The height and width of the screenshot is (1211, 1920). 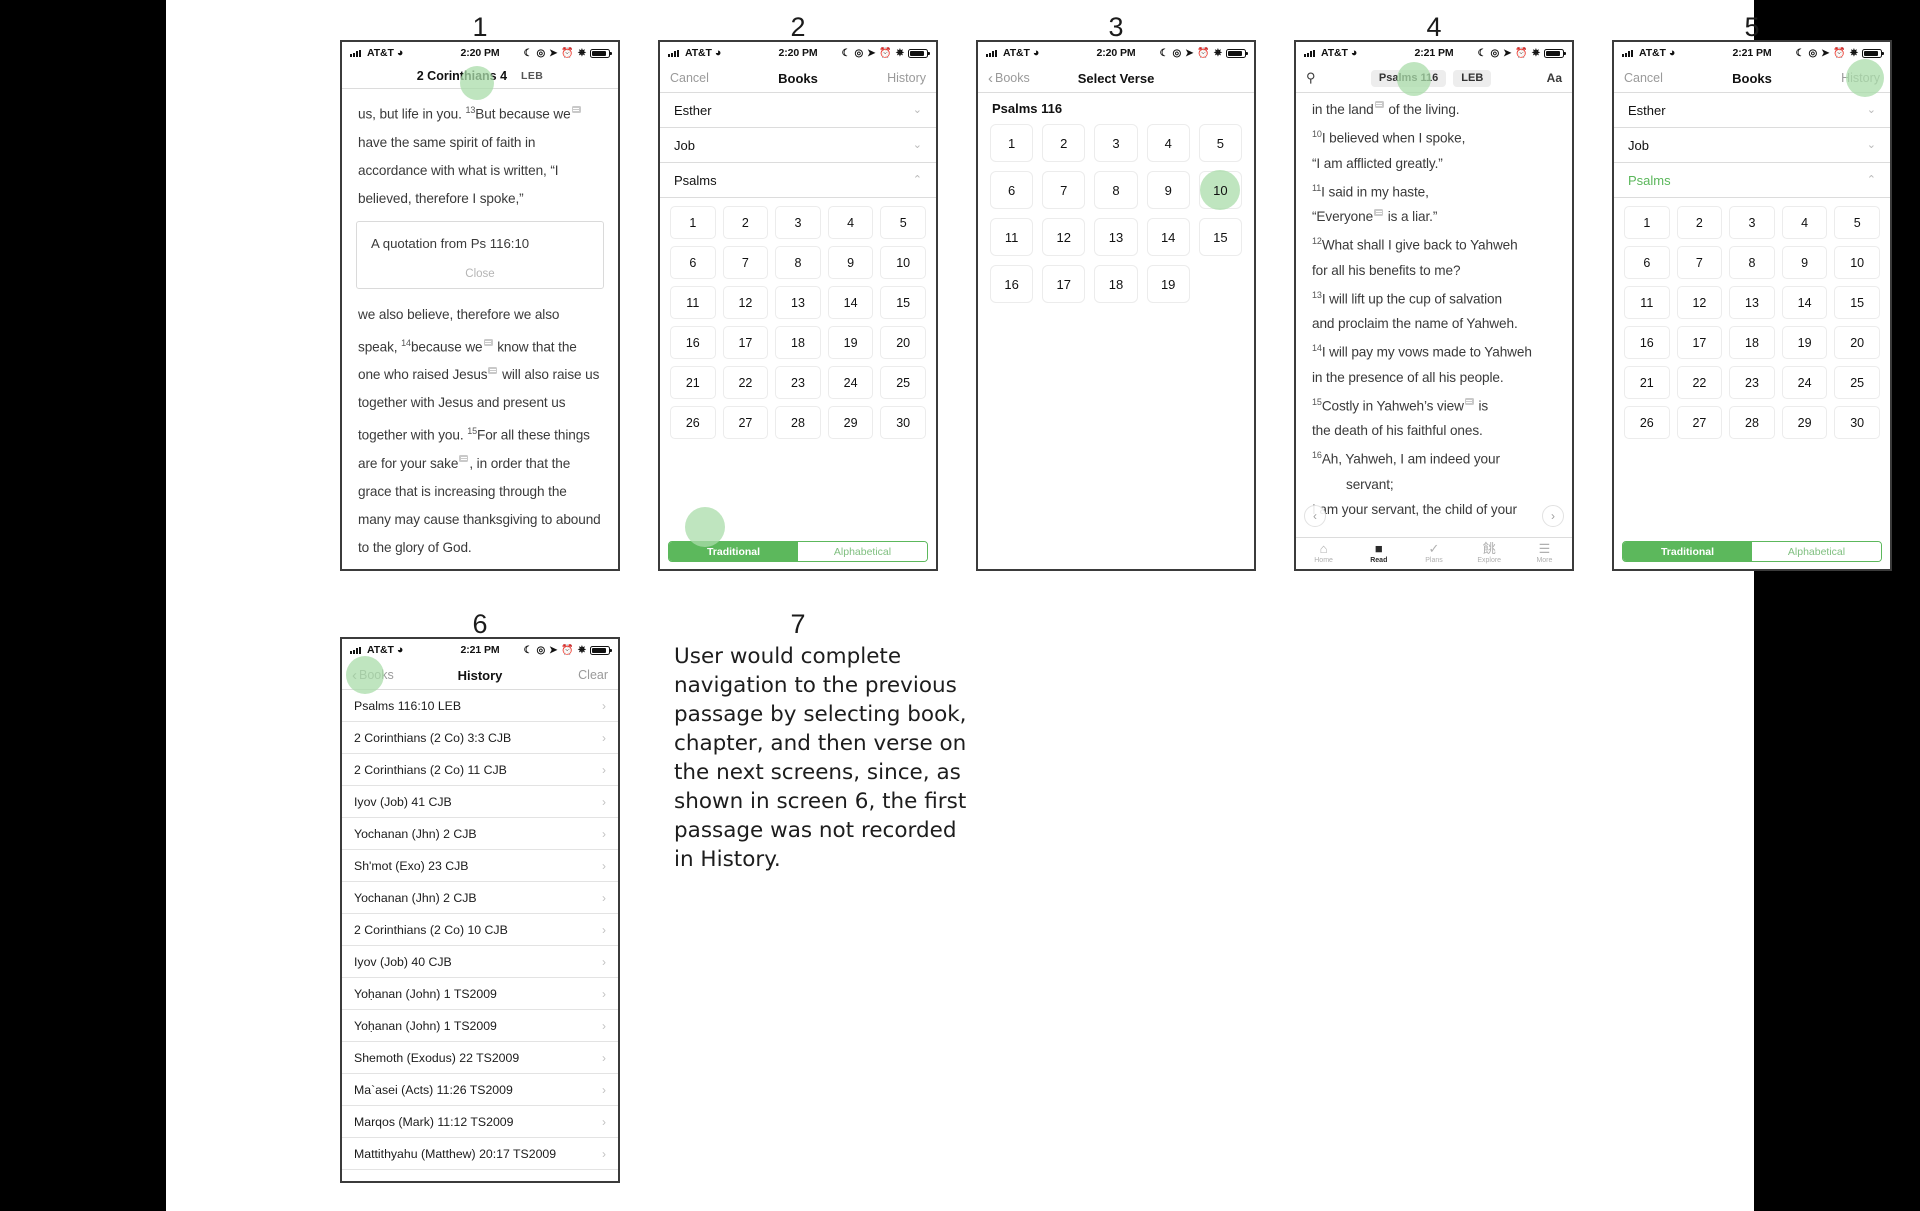 What do you see at coordinates (1220, 143) in the screenshot?
I see `verse-cell: 5` at bounding box center [1220, 143].